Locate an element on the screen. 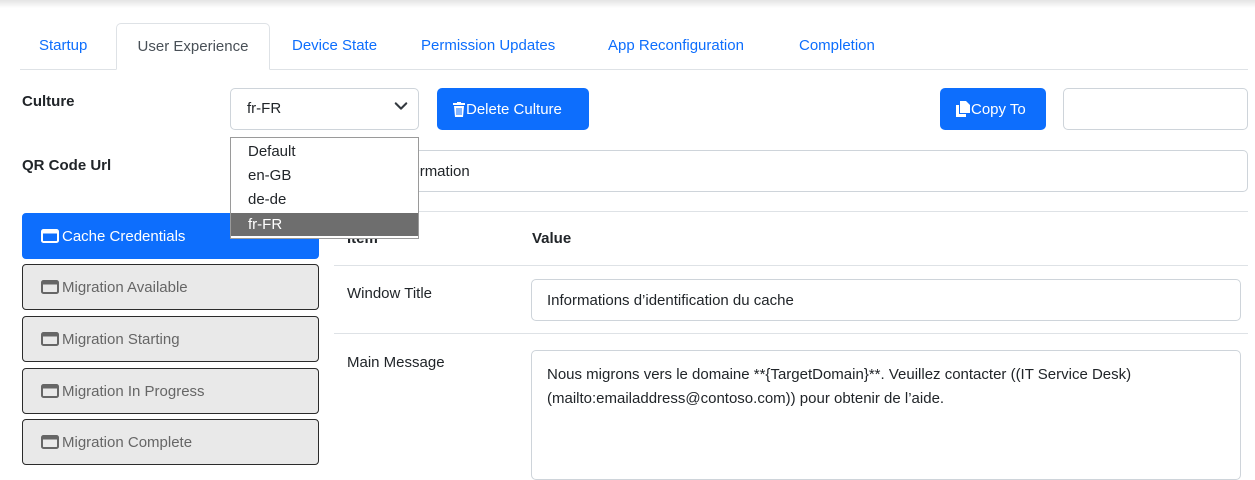 The image size is (1255, 480). copy-to-button: Copy To is located at coordinates (993, 109).